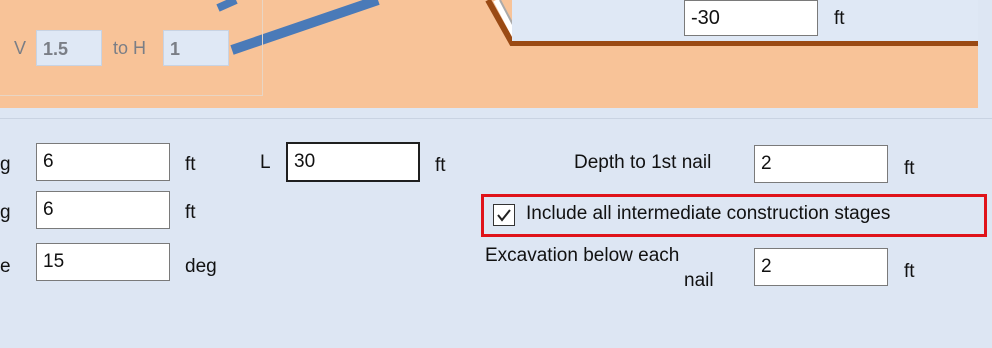  What do you see at coordinates (190, 164) in the screenshot?
I see `row1-unit: ft` at bounding box center [190, 164].